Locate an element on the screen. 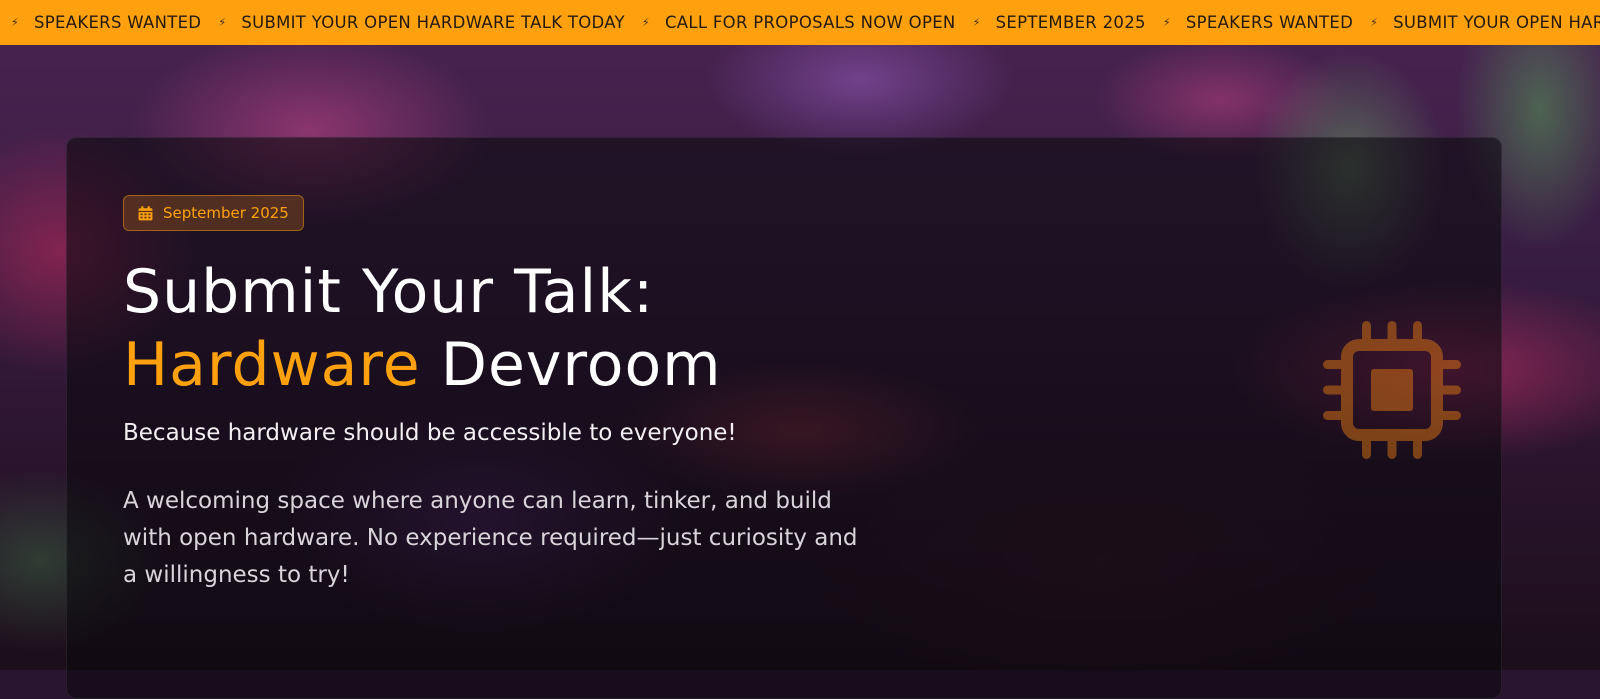 The width and height of the screenshot is (1600, 699). calendar-icon is located at coordinates (145, 212).